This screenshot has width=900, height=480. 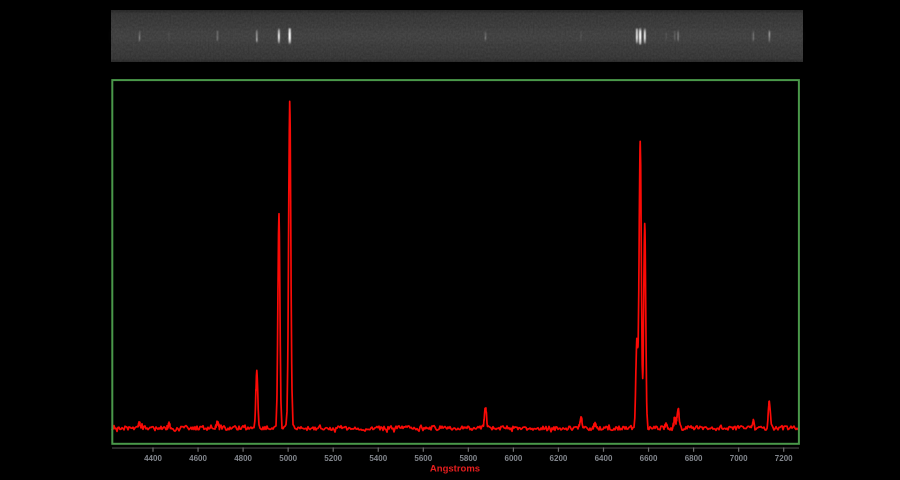 I want to click on svg-text: 5200, so click(x=333, y=458).